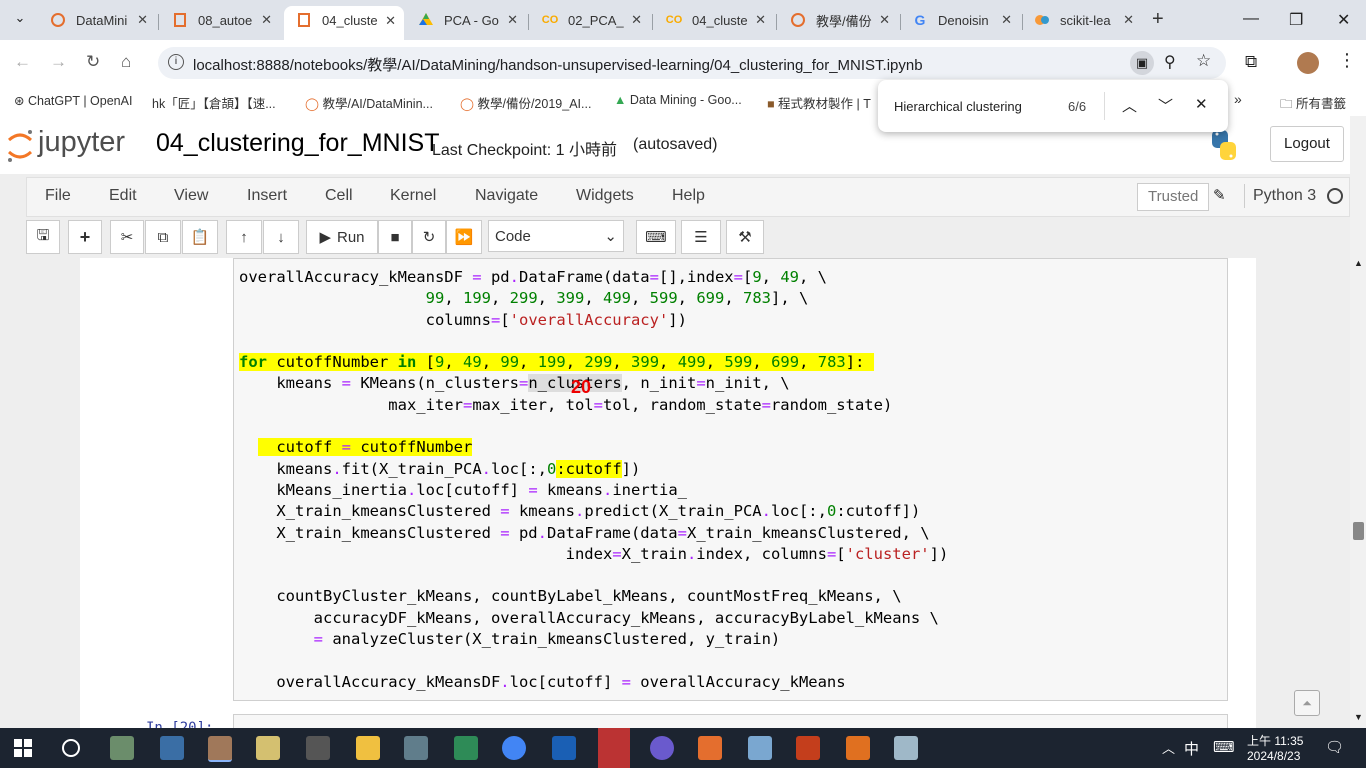 Image resolution: width=1366 pixels, height=768 pixels. What do you see at coordinates (960, 20) in the screenshot?
I see `tab-denoising: G Denoisin ✕` at bounding box center [960, 20].